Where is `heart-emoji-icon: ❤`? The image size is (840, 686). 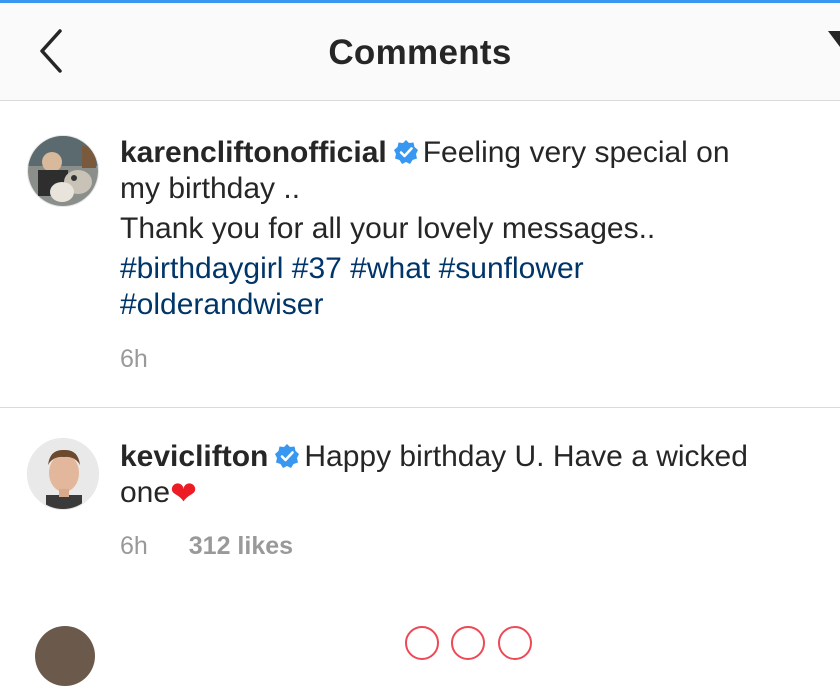
heart-emoji-icon: ❤ is located at coordinates (183, 493).